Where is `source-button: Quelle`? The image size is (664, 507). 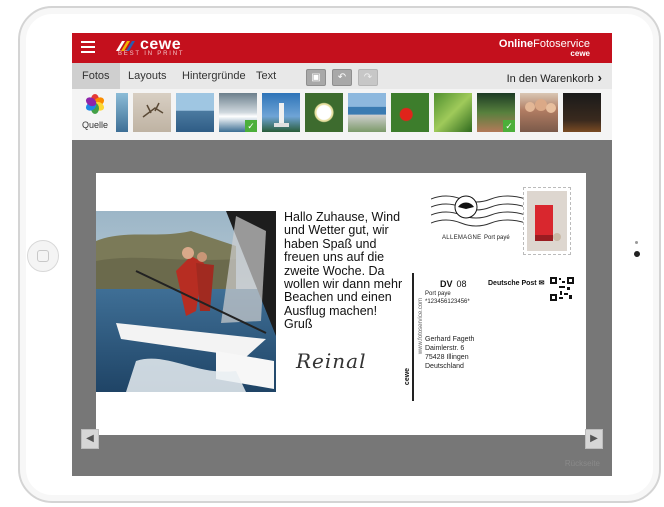 source-button: Quelle is located at coordinates (95, 115).